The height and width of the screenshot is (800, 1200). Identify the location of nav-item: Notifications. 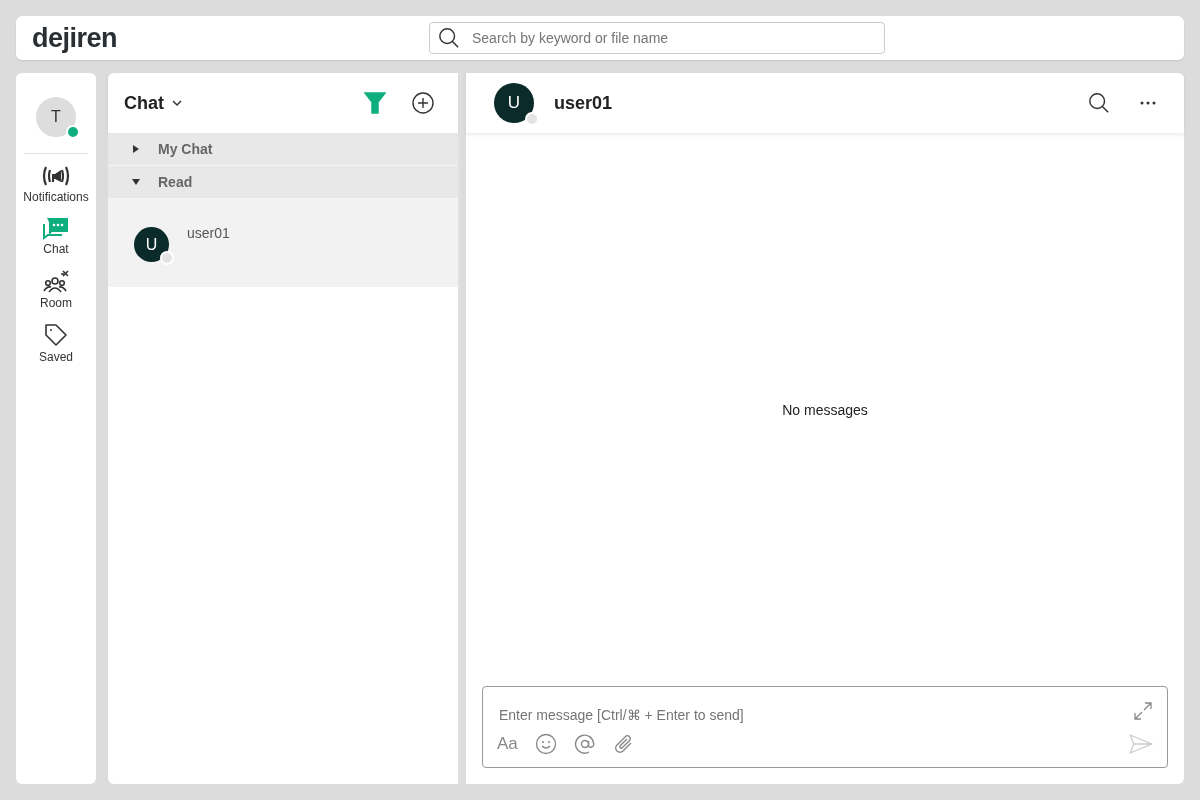
(56, 184).